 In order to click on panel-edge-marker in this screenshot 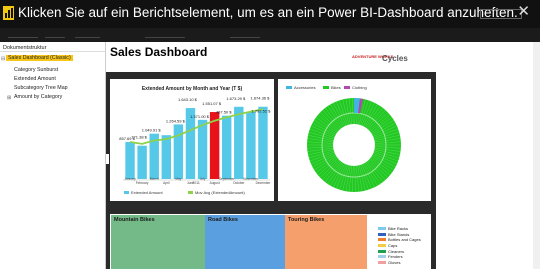, I will do `click(107, 159)`.